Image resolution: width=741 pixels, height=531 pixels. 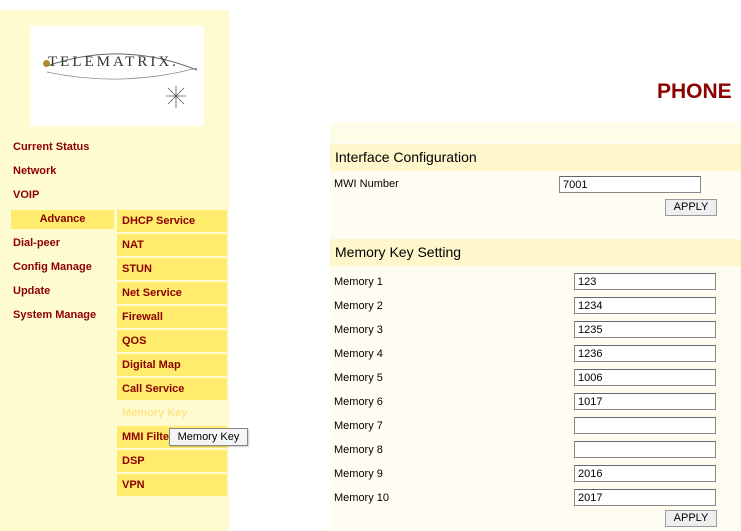 What do you see at coordinates (172, 413) in the screenshot?
I see `submenu-memory-key: Memory Key` at bounding box center [172, 413].